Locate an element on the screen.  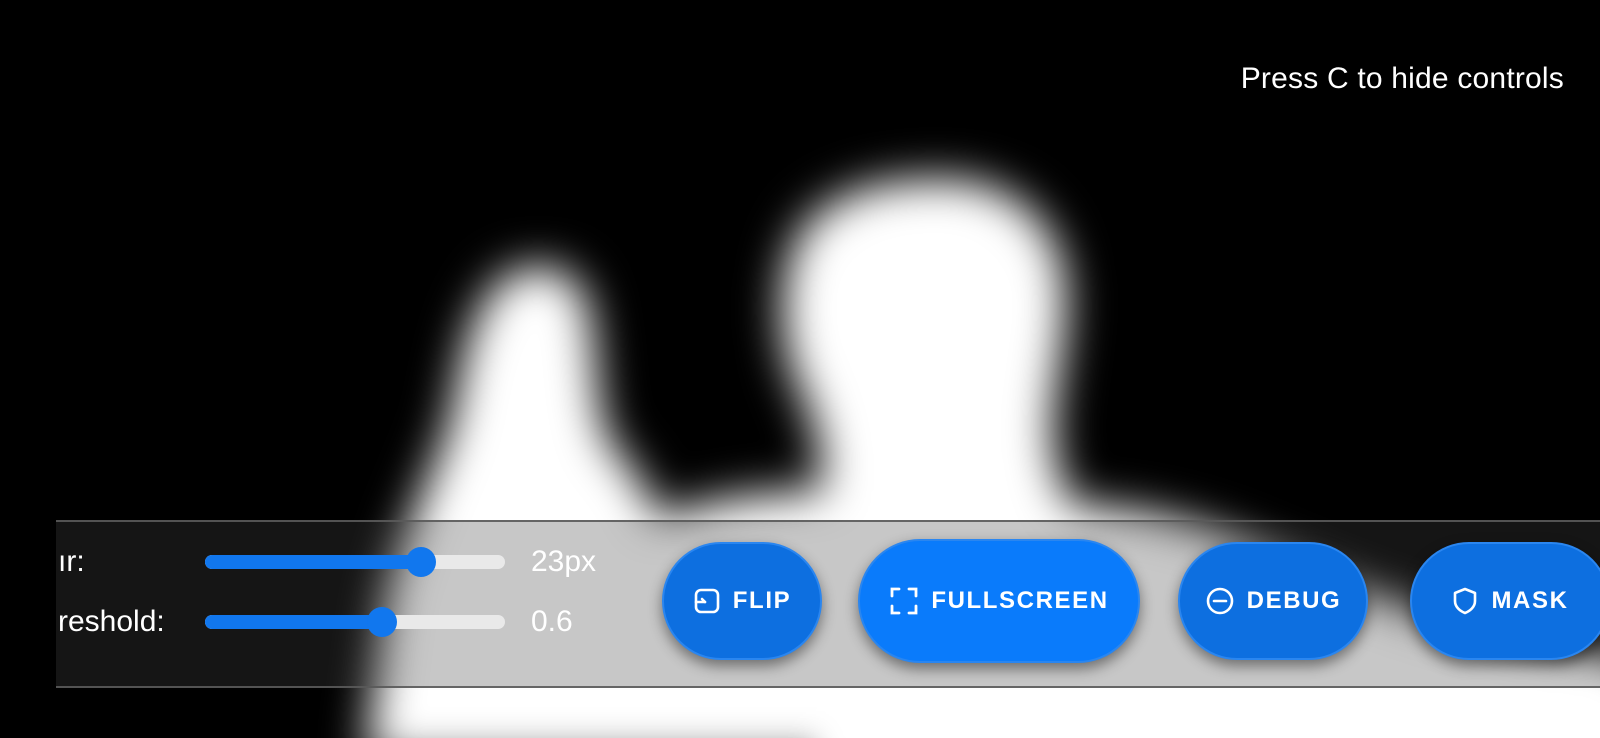
blur-slider is located at coordinates (355, 562).